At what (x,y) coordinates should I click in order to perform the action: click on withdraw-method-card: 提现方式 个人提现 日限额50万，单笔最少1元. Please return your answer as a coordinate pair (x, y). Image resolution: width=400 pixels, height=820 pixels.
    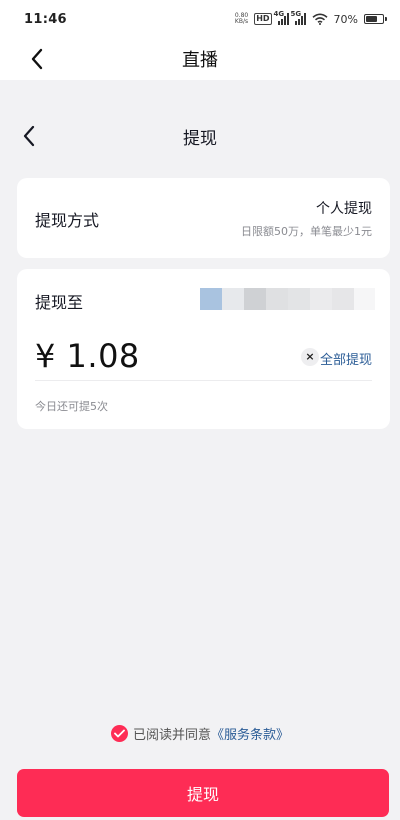
    Looking at the image, I should click on (203, 218).